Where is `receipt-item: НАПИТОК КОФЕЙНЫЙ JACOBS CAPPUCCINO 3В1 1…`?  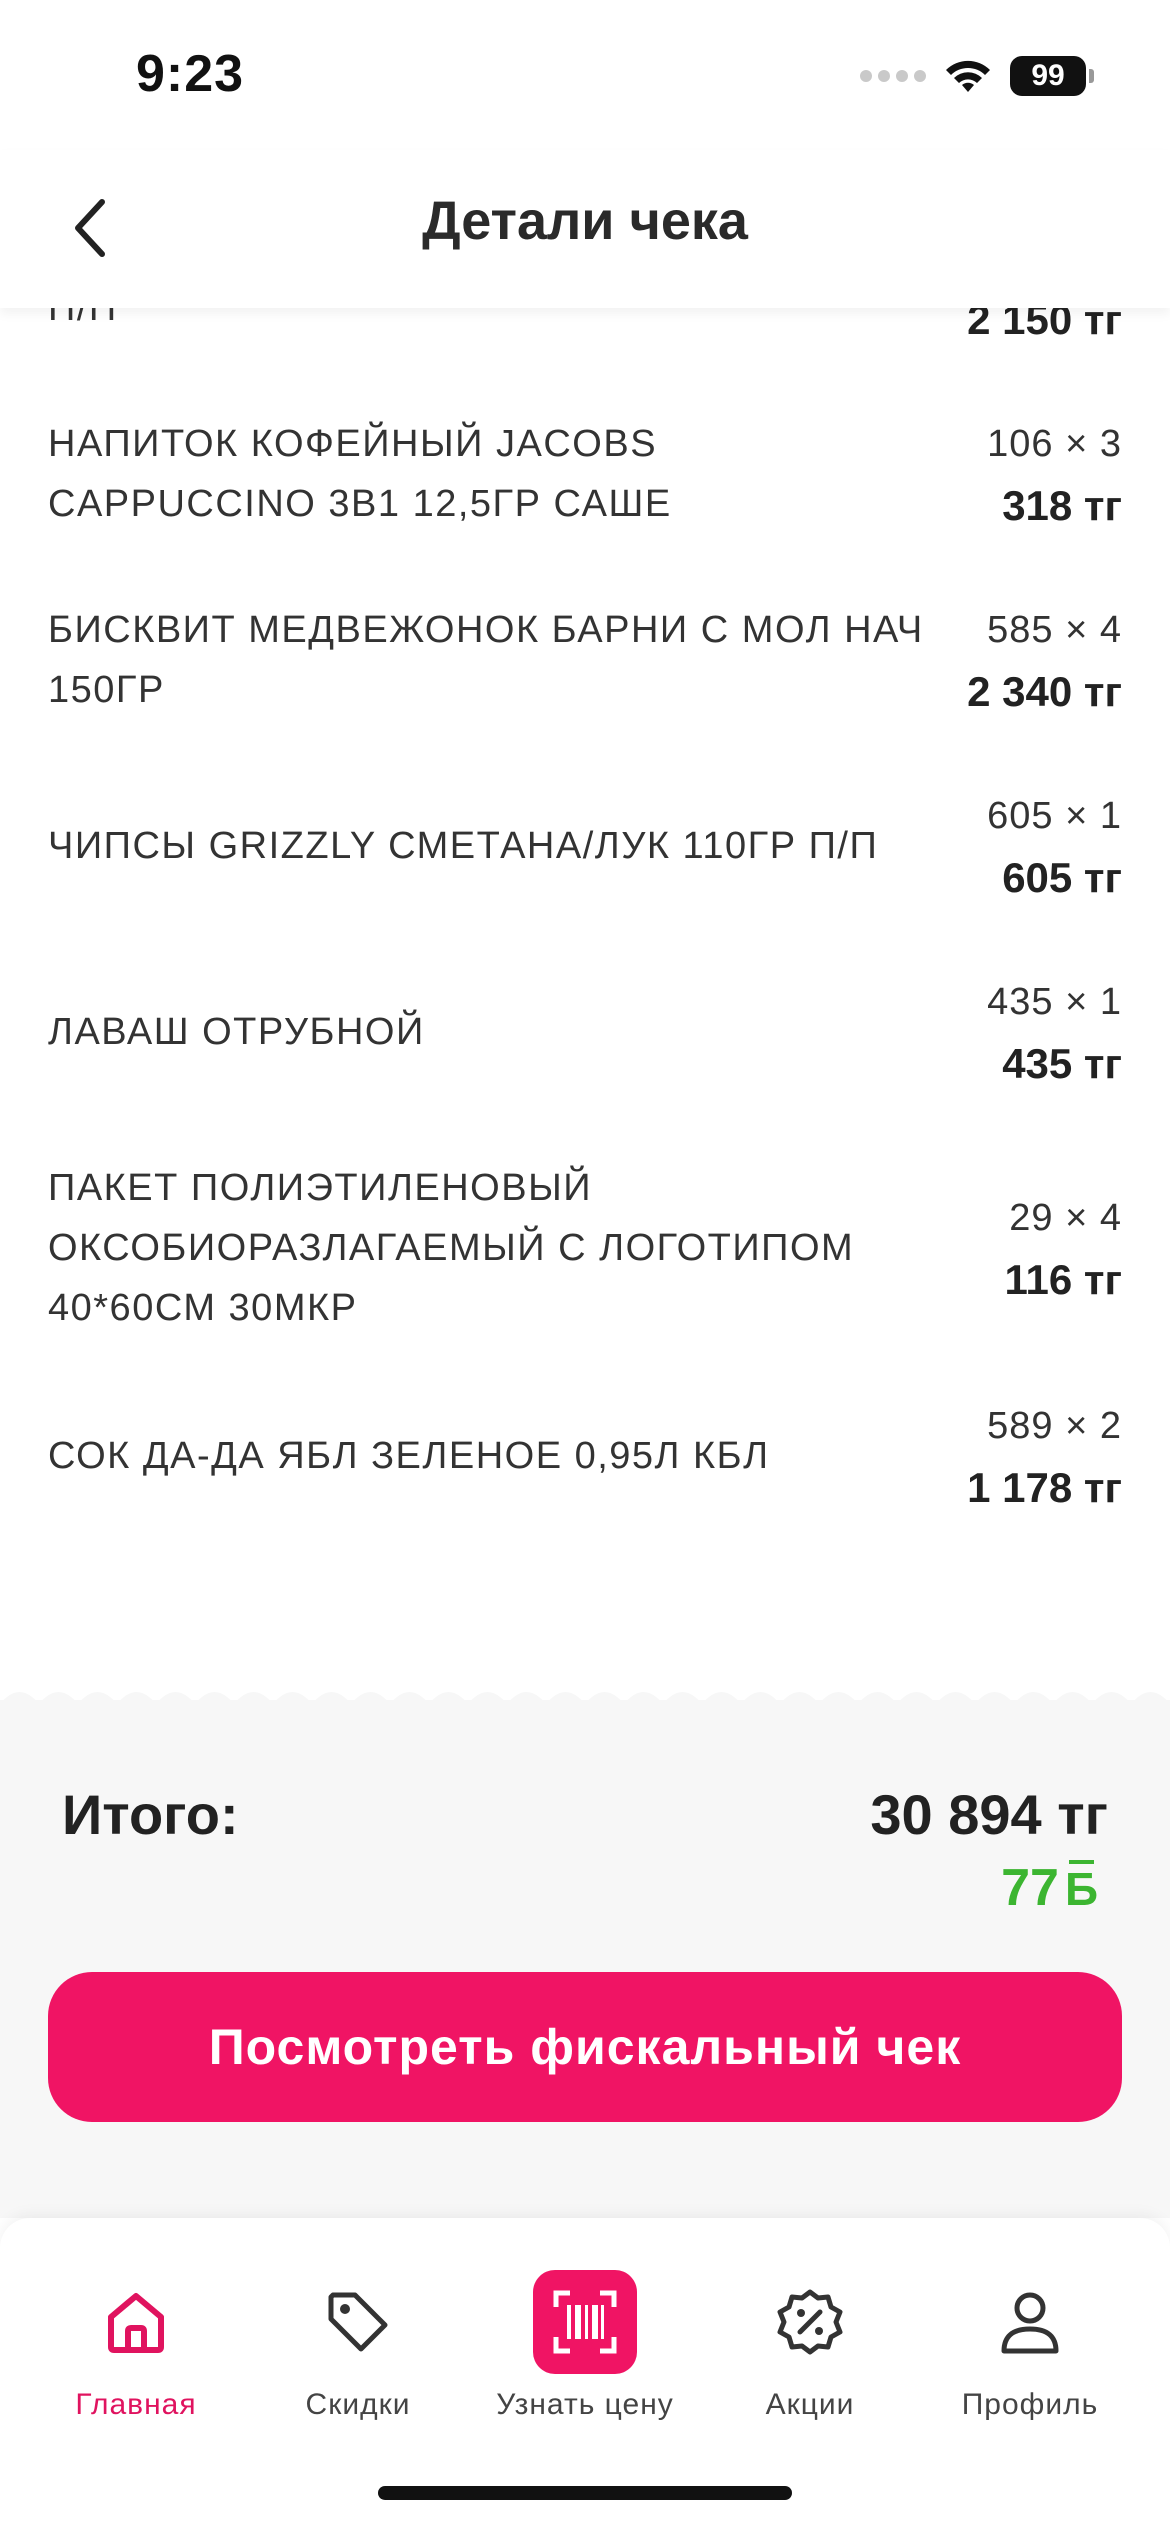
receipt-item: НАПИТОК КОФЕЙНЫЙ JACOBS CAPPUCCINO 3В1 1… is located at coordinates (585, 479).